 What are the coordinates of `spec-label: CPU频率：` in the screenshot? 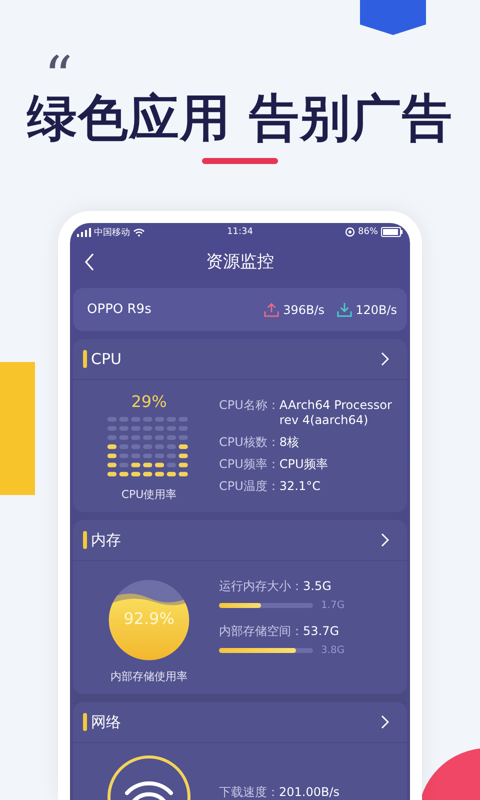 It's located at (249, 464).